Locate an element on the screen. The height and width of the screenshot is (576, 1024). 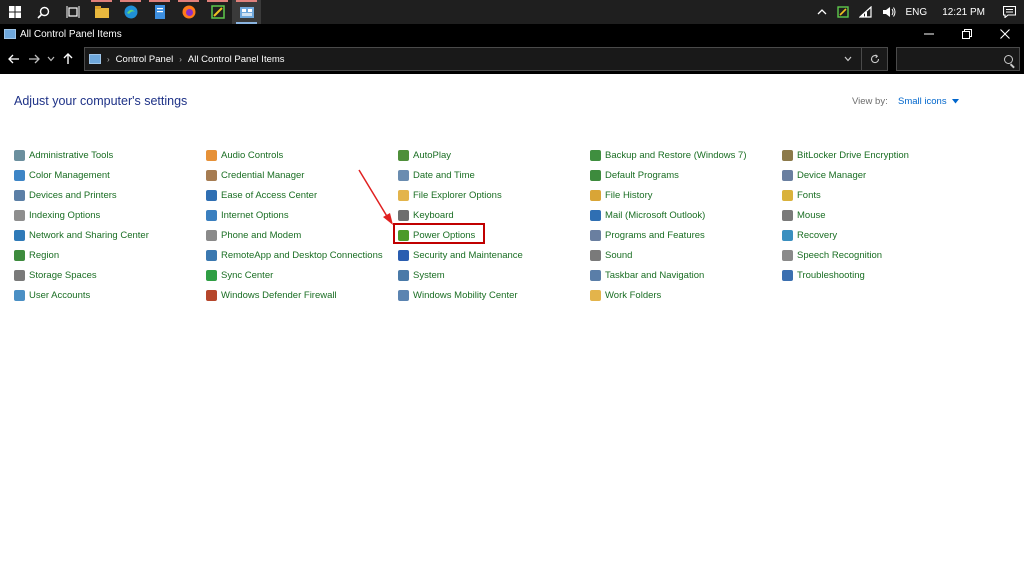
control-panel-title-icon is located at coordinates (10, 34).